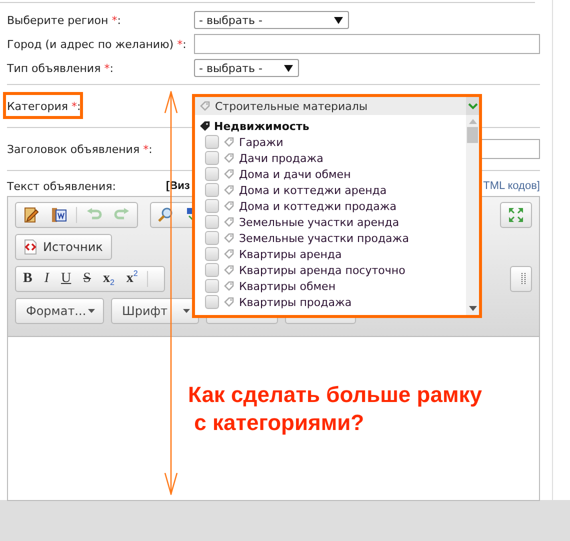 This screenshot has width=570, height=541. I want to click on category-option: Дома и дачи обмен, so click(295, 174).